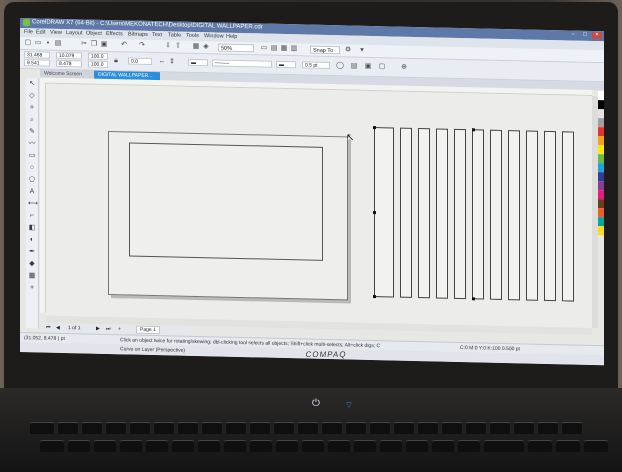 The width and height of the screenshot is (622, 472). Describe the element at coordinates (69, 63) in the screenshot. I see `height-field: 8.478` at that location.